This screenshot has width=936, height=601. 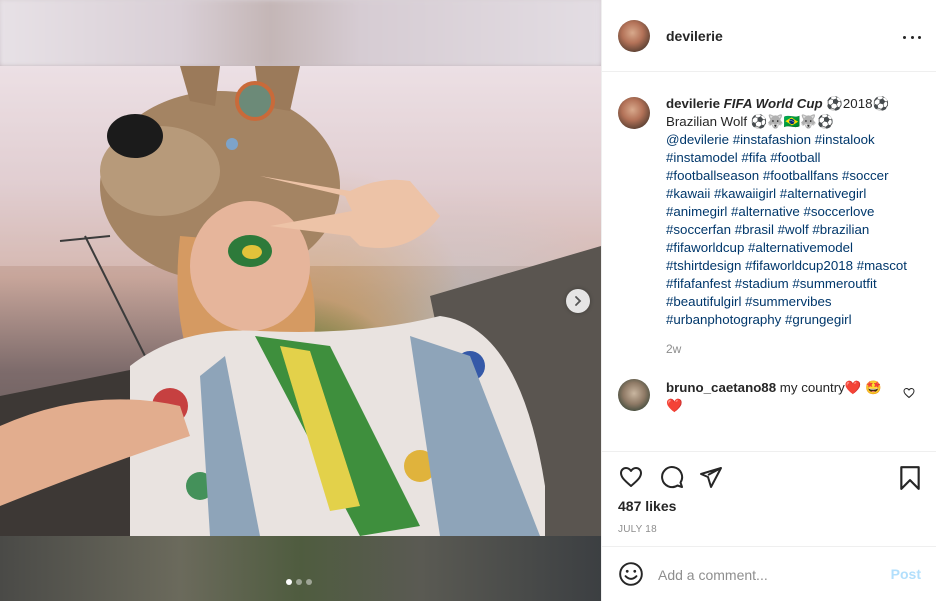 I want to click on chevron-right-icon, so click(x=578, y=301).